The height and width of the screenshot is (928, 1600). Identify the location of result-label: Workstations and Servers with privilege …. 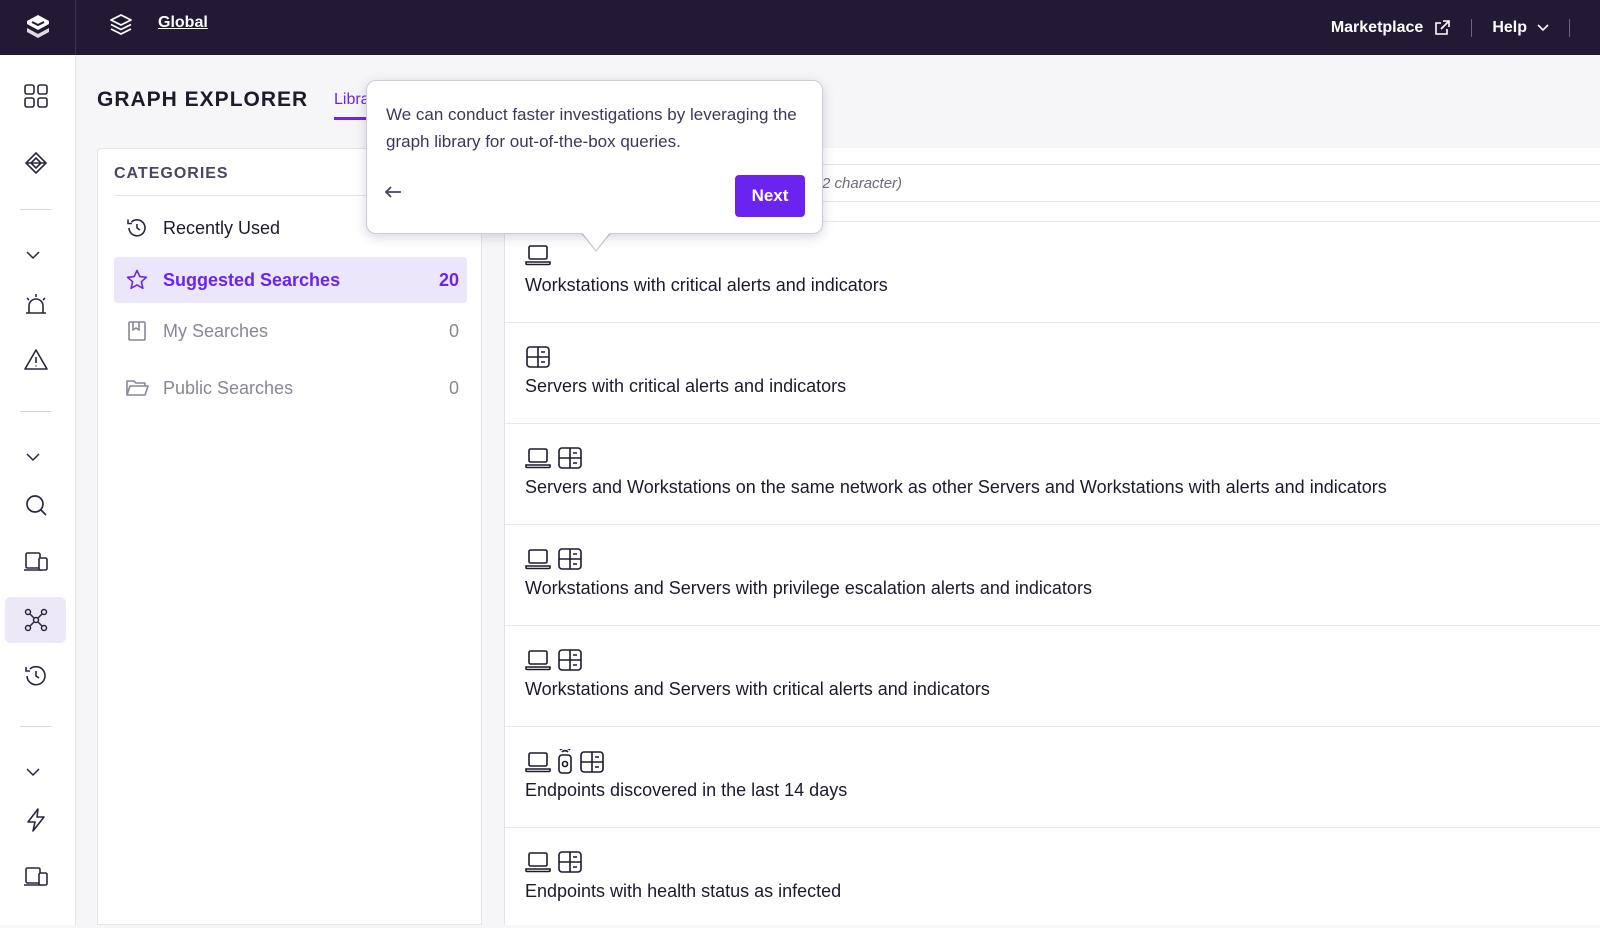
(808, 588).